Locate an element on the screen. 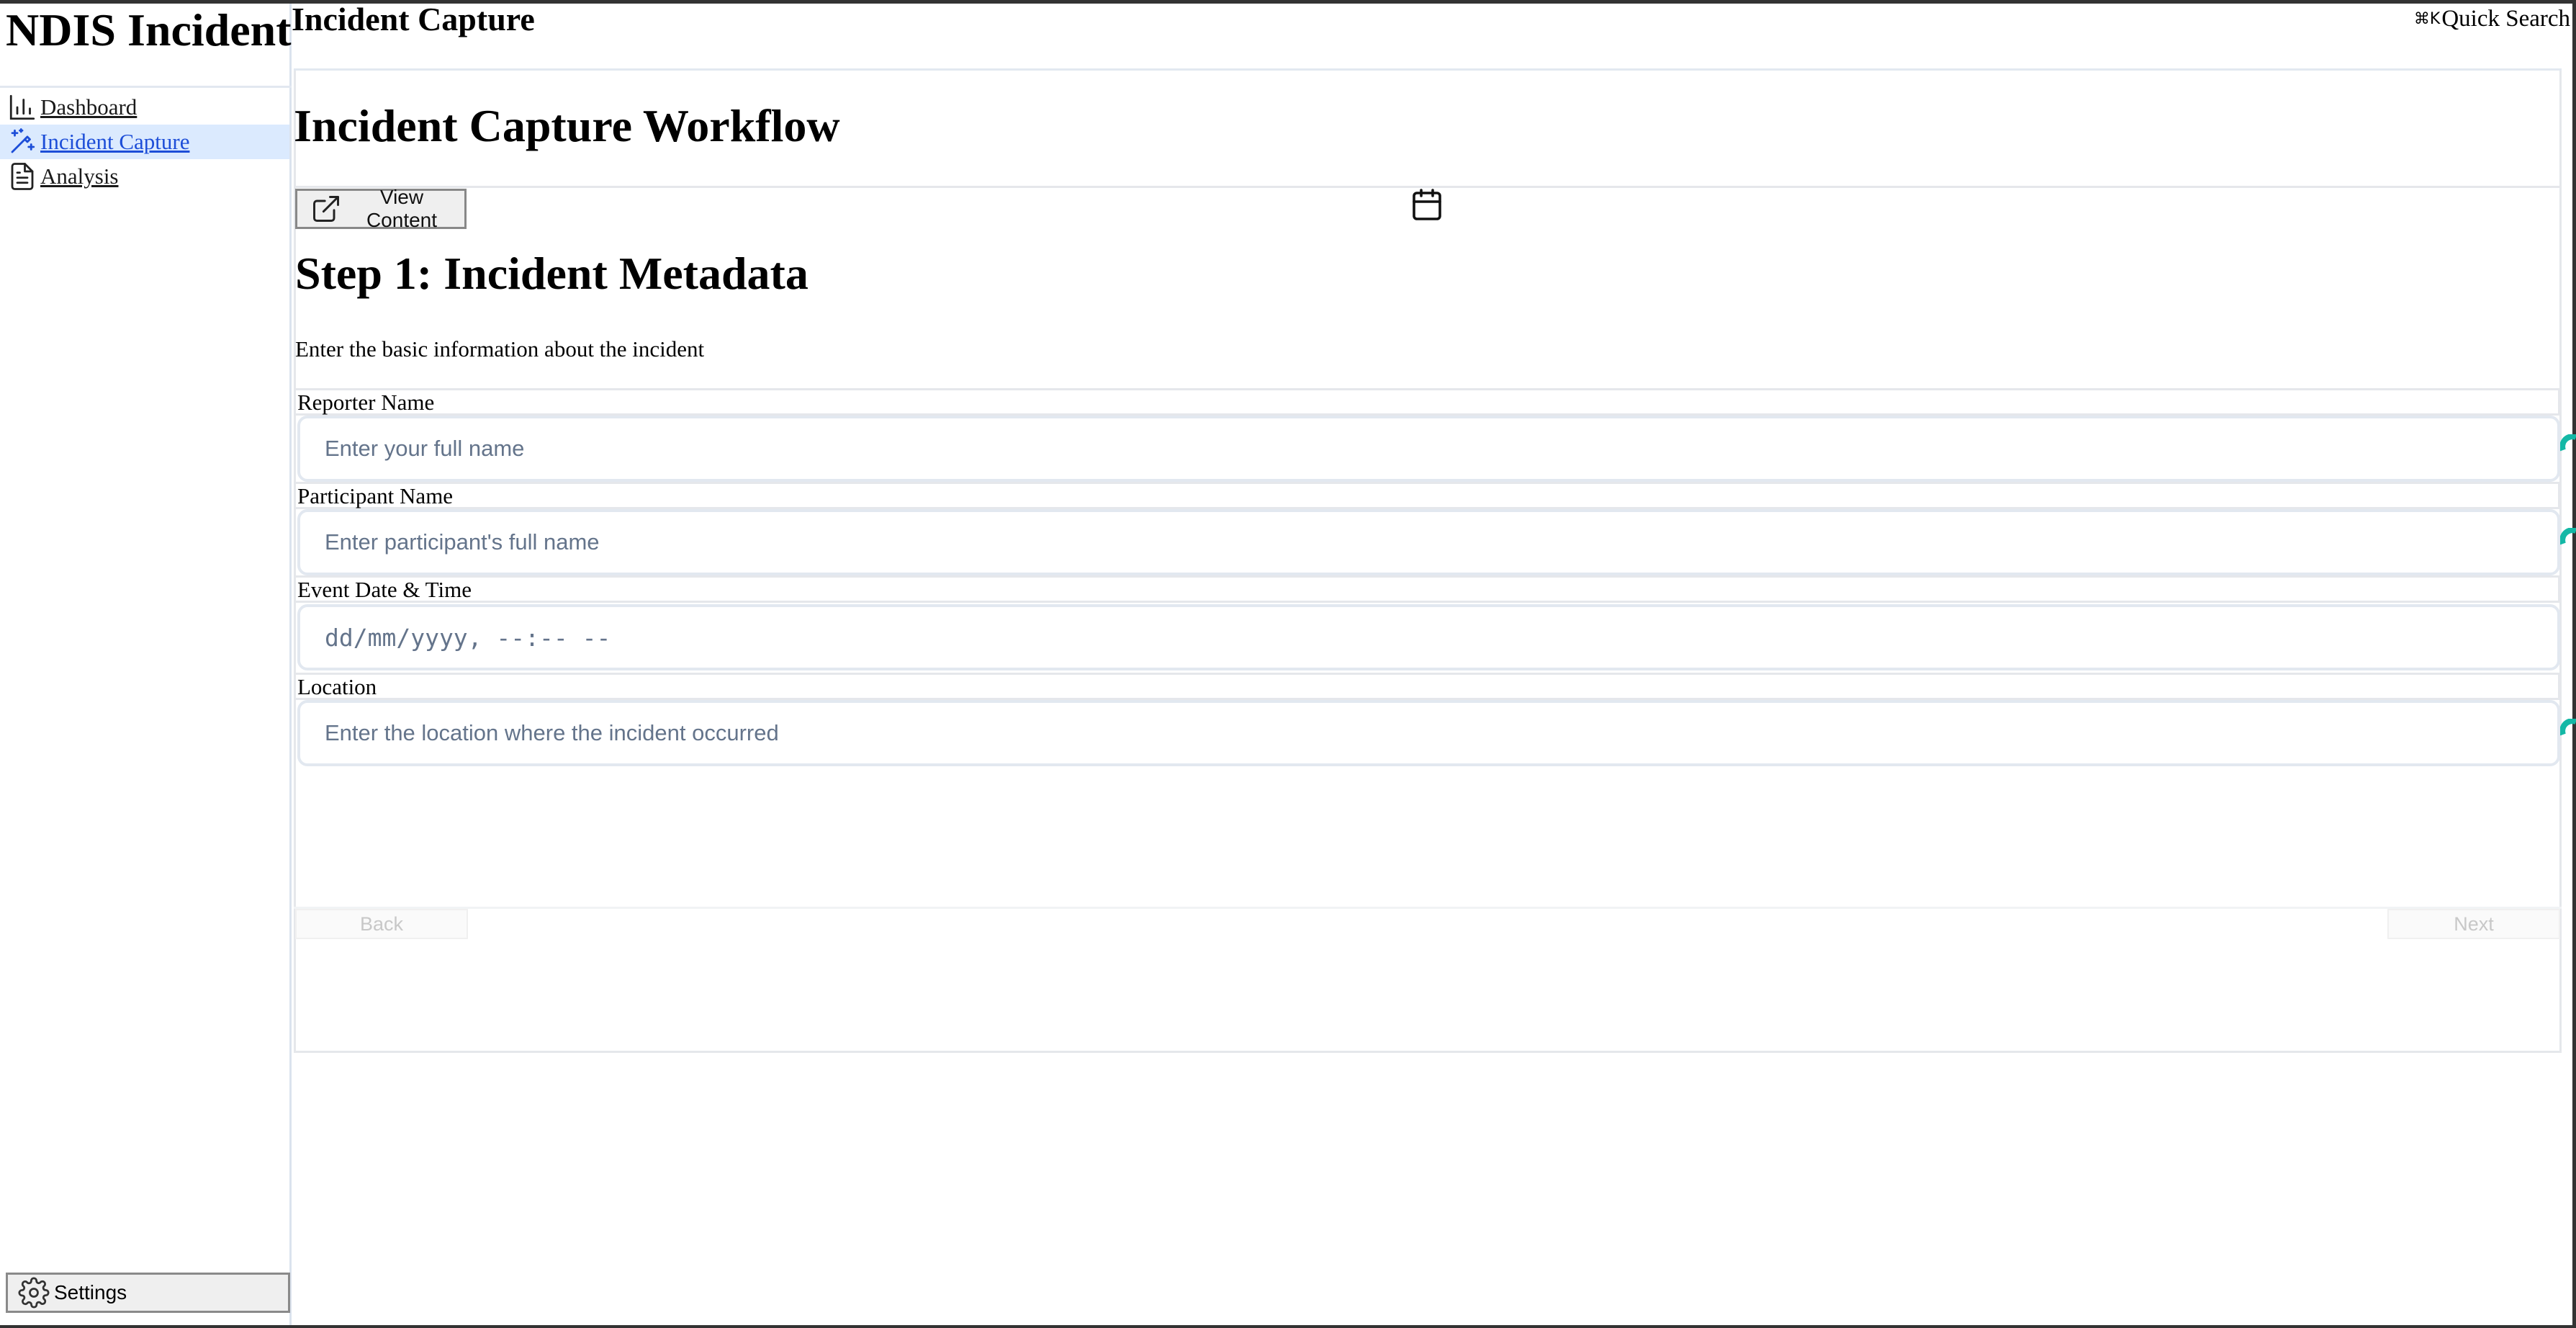  participant-name-input is located at coordinates (1428, 542).